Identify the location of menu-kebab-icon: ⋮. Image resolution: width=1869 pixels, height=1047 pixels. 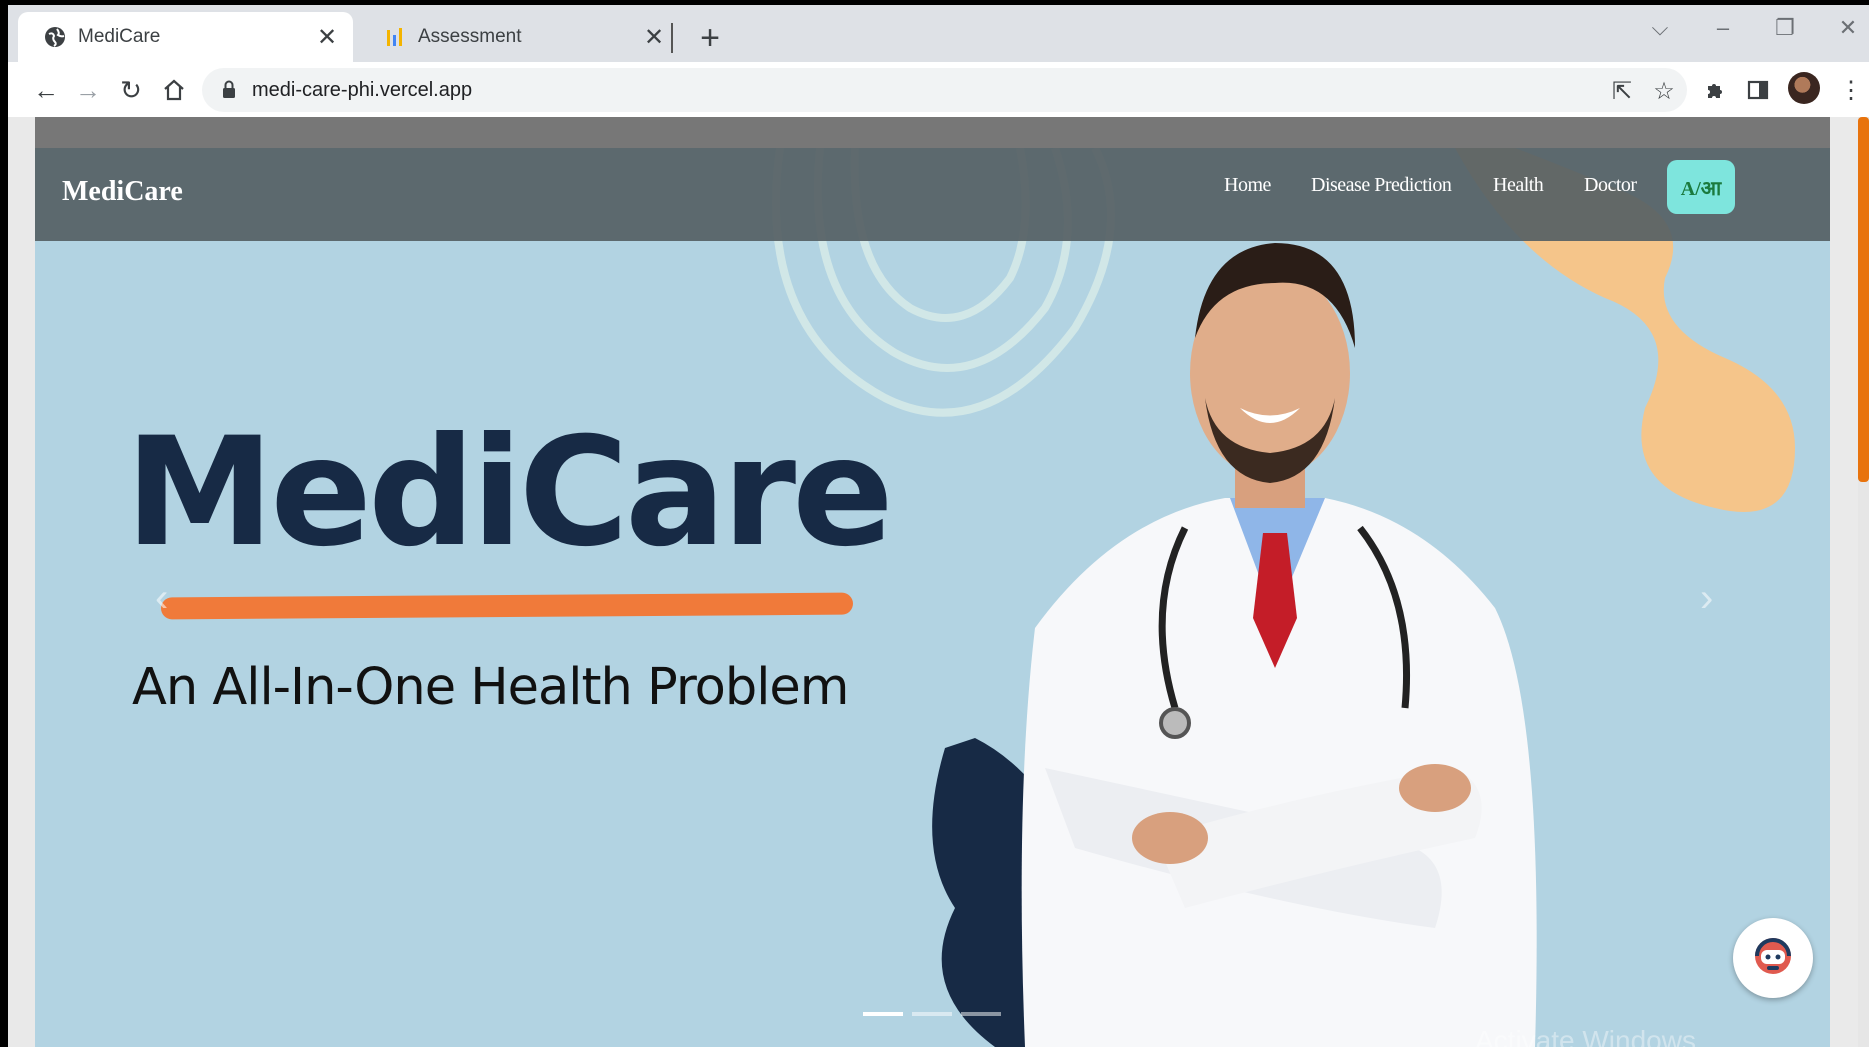
(1851, 90).